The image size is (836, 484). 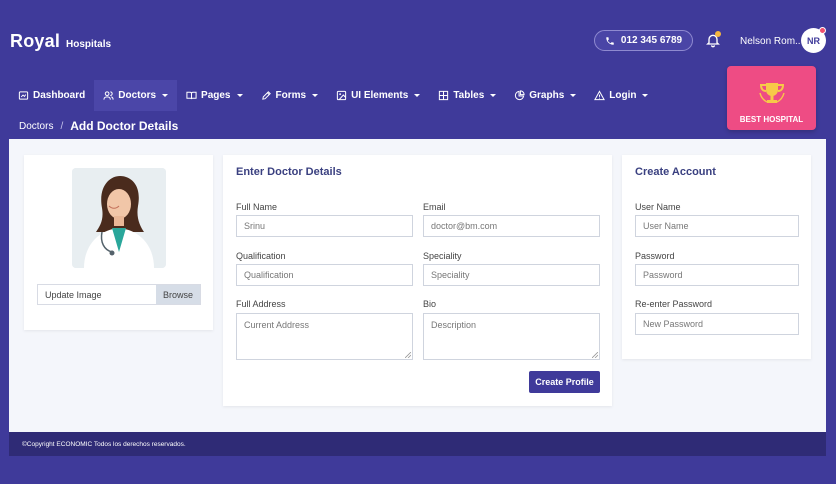 I want to click on image-icon, so click(x=341, y=95).